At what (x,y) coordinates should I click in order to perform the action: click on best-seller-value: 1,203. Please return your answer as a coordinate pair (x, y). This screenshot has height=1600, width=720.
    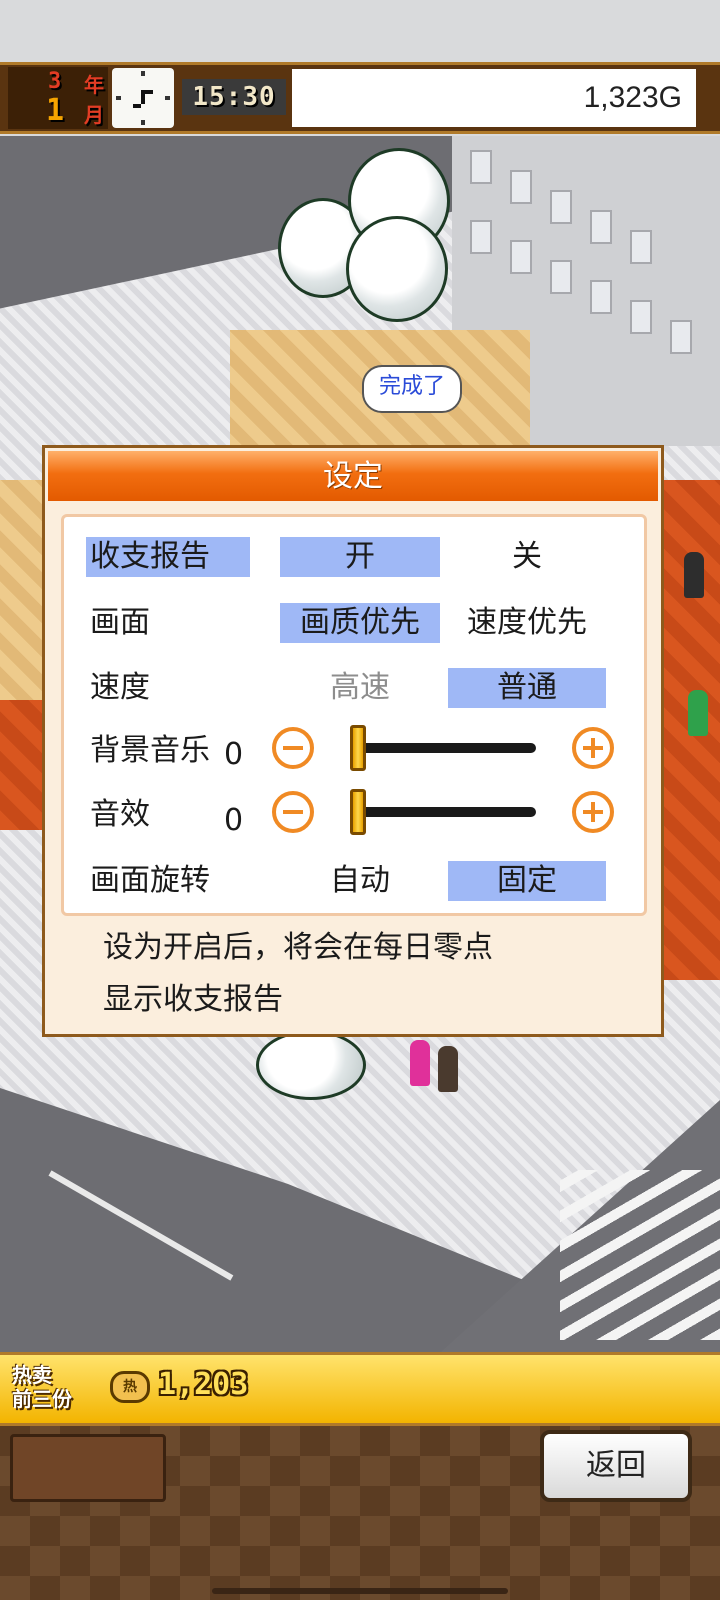
    Looking at the image, I should click on (203, 1384).